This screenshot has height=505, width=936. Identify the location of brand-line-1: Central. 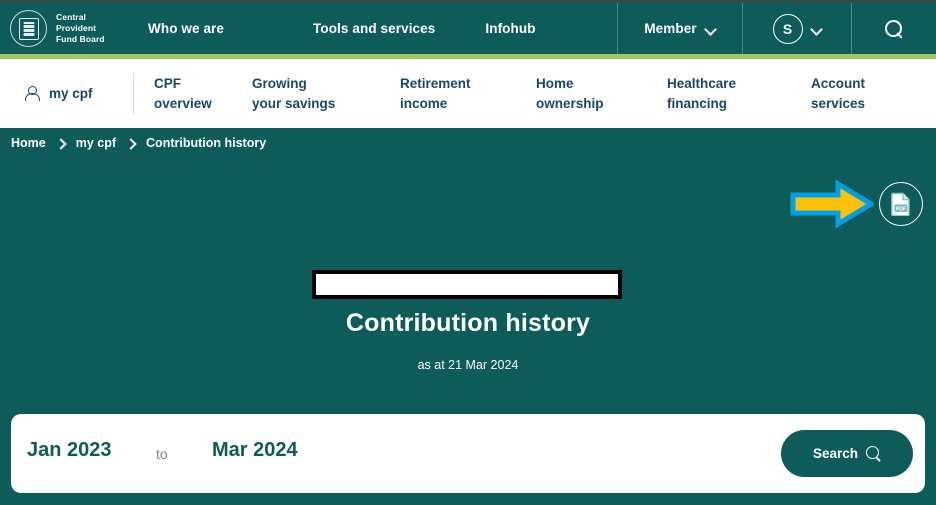
(71, 16).